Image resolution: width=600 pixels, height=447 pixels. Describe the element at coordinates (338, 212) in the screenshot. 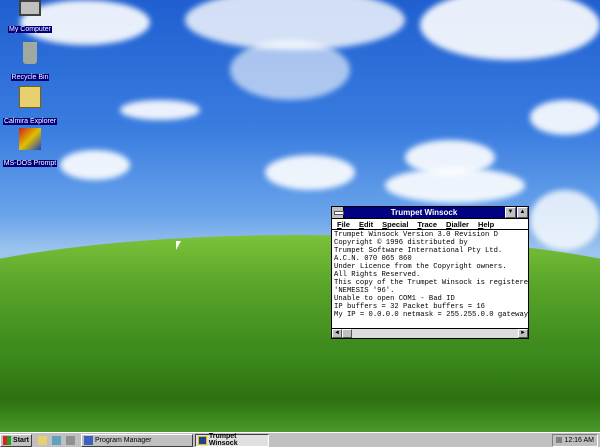

I see `system-menu-button` at that location.